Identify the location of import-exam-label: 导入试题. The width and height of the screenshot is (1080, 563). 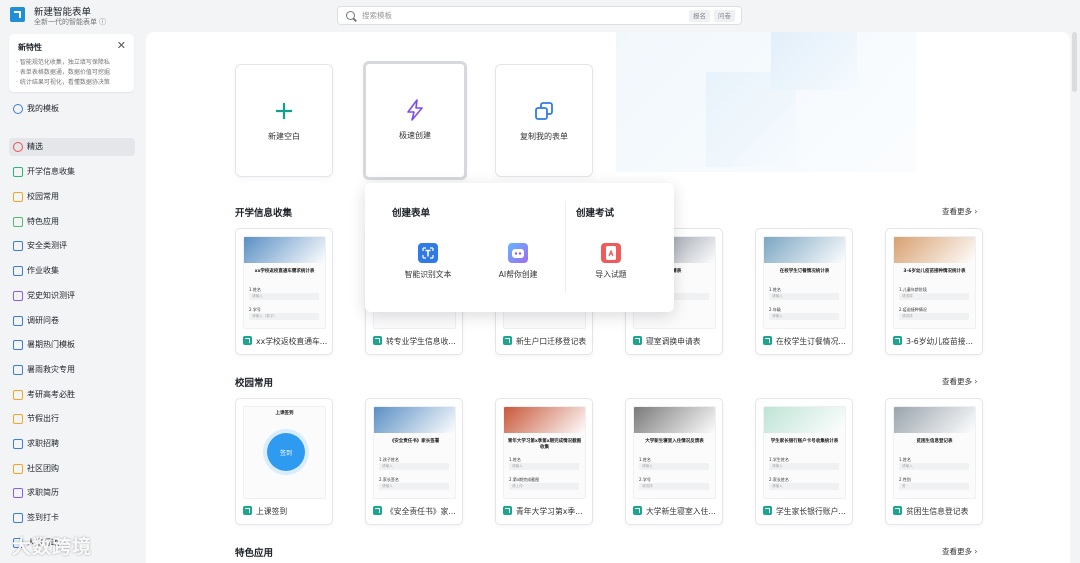
(611, 274).